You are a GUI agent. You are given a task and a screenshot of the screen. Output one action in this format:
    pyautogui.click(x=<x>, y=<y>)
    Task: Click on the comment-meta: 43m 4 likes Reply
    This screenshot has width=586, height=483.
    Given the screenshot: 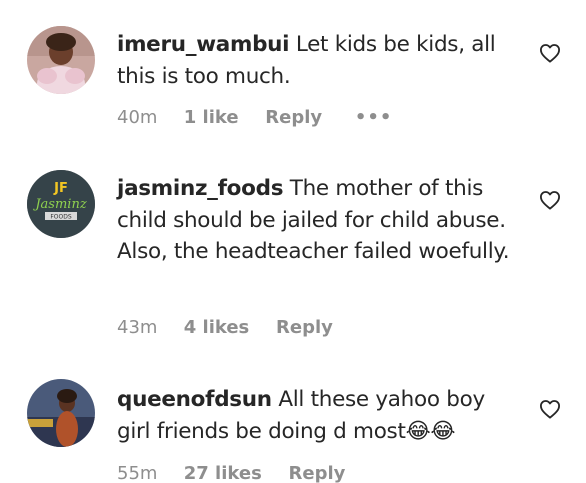 What is the action you would take?
    pyautogui.click(x=225, y=328)
    